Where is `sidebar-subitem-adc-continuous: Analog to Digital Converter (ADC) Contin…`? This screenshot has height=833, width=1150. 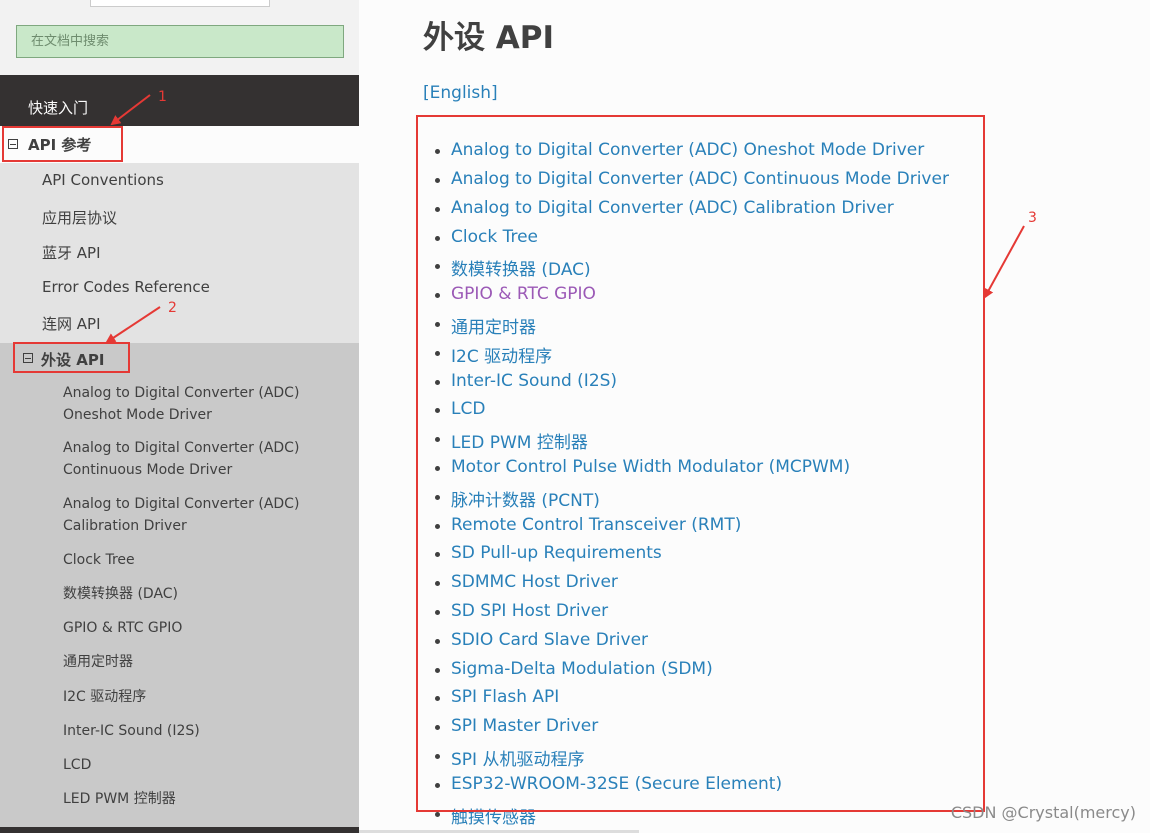
sidebar-subitem-adc-continuous: Analog to Digital Converter (ADC) Contin… is located at coordinates (193, 459).